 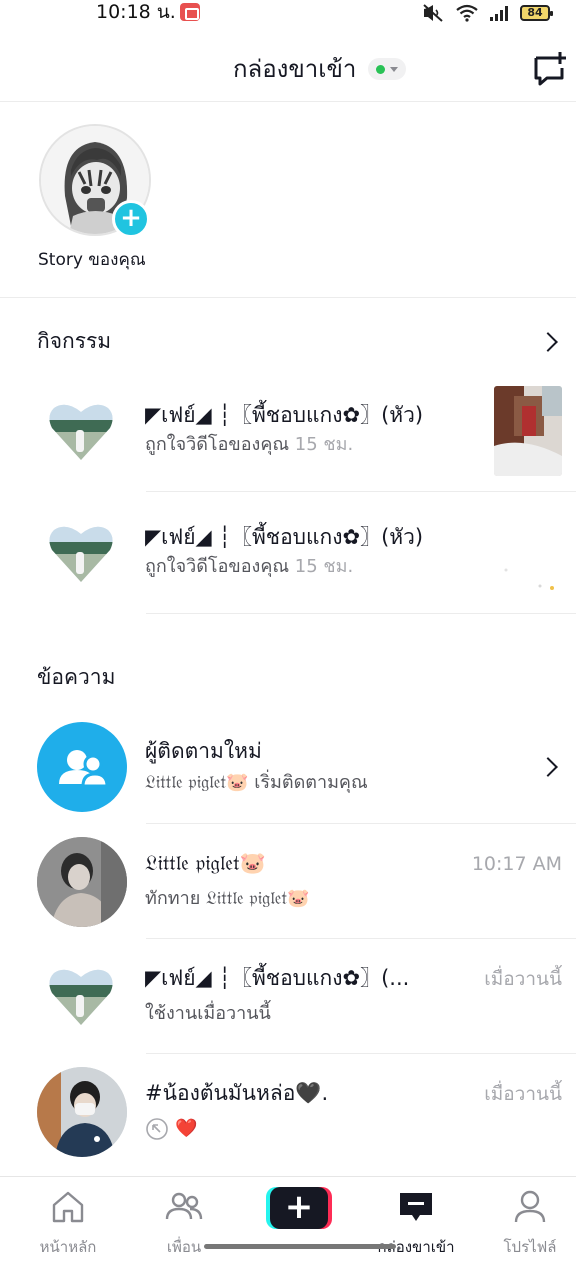 What do you see at coordinates (184, 1225) in the screenshot?
I see `nav-friends: เพื่อน` at bounding box center [184, 1225].